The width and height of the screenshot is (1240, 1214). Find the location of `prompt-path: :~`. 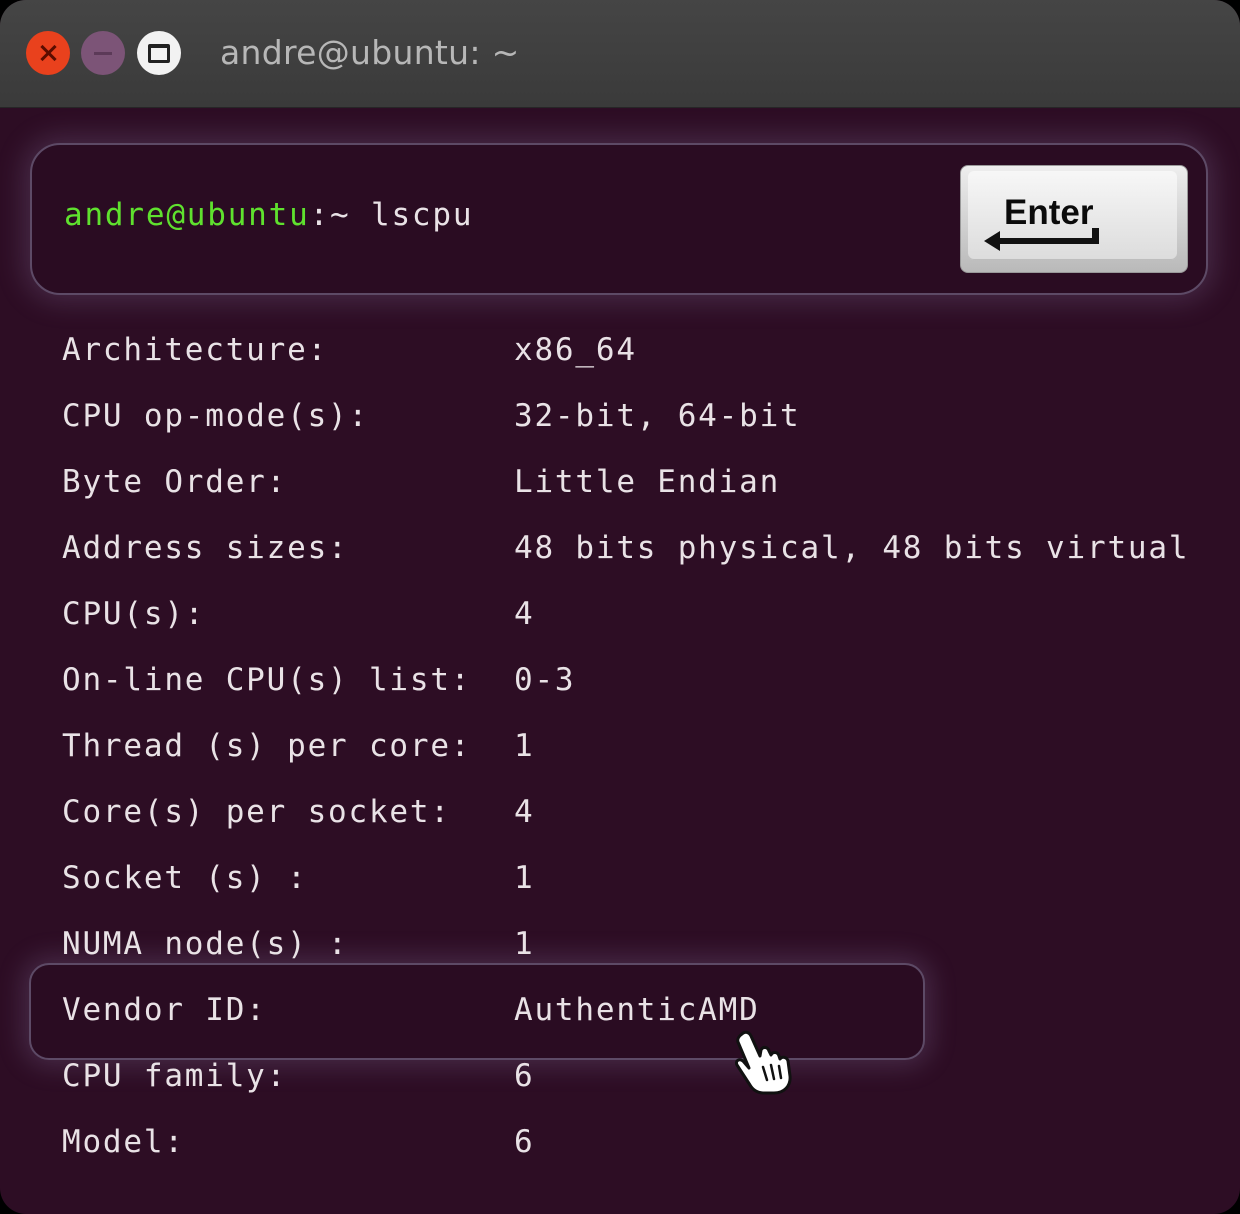

prompt-path: :~ is located at coordinates (340, 215).